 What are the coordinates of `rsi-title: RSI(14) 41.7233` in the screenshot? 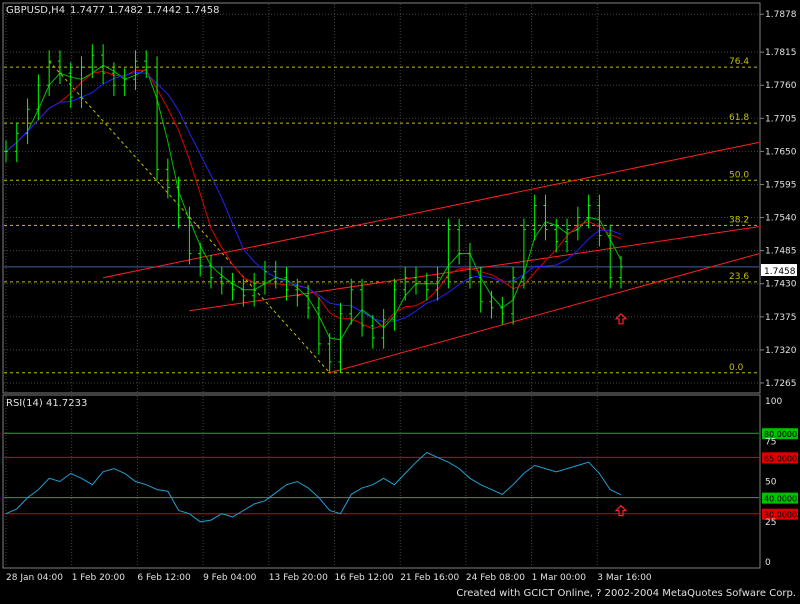 It's located at (46, 403).